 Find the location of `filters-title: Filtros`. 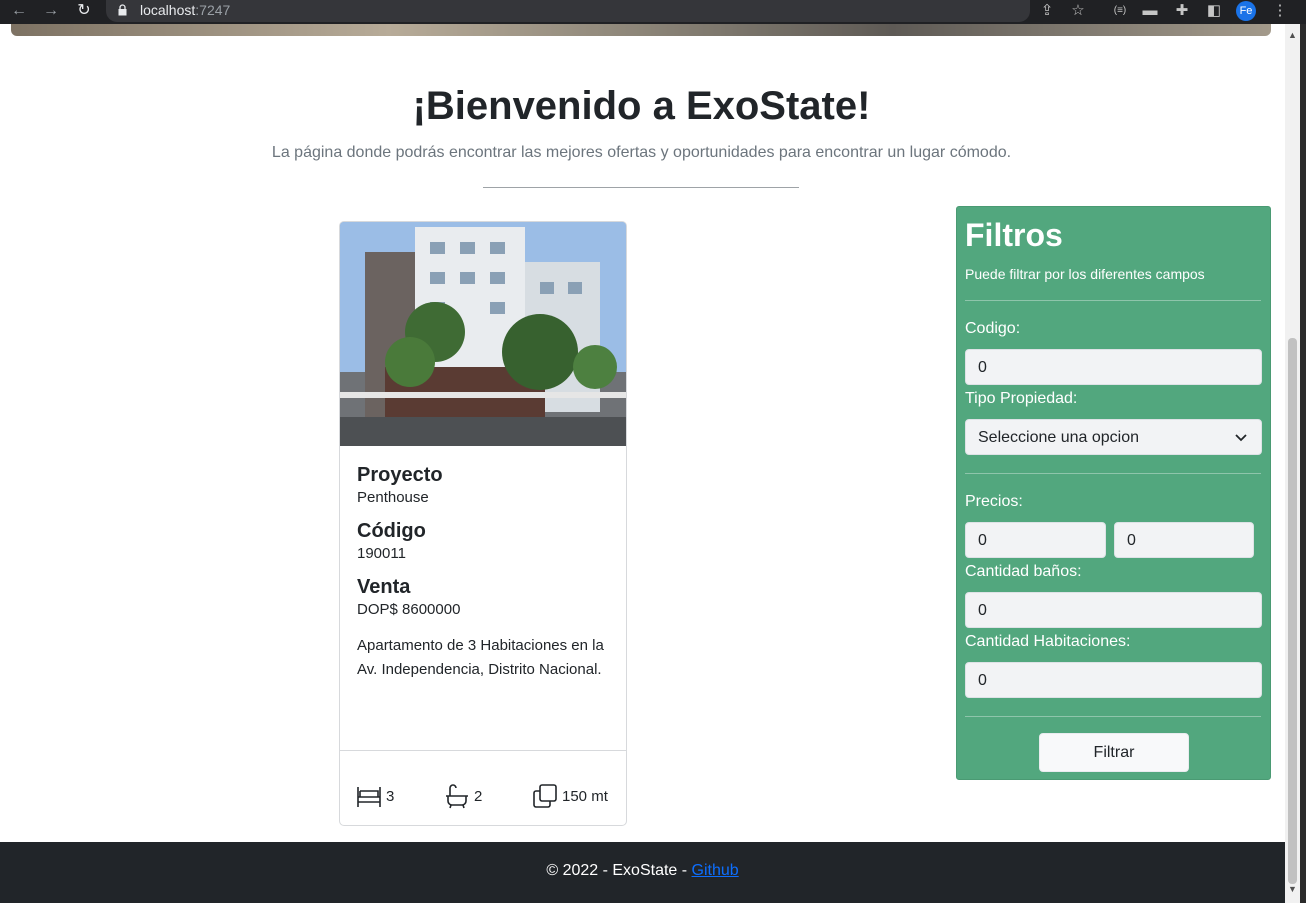

filters-title: Filtros is located at coordinates (1014, 235).